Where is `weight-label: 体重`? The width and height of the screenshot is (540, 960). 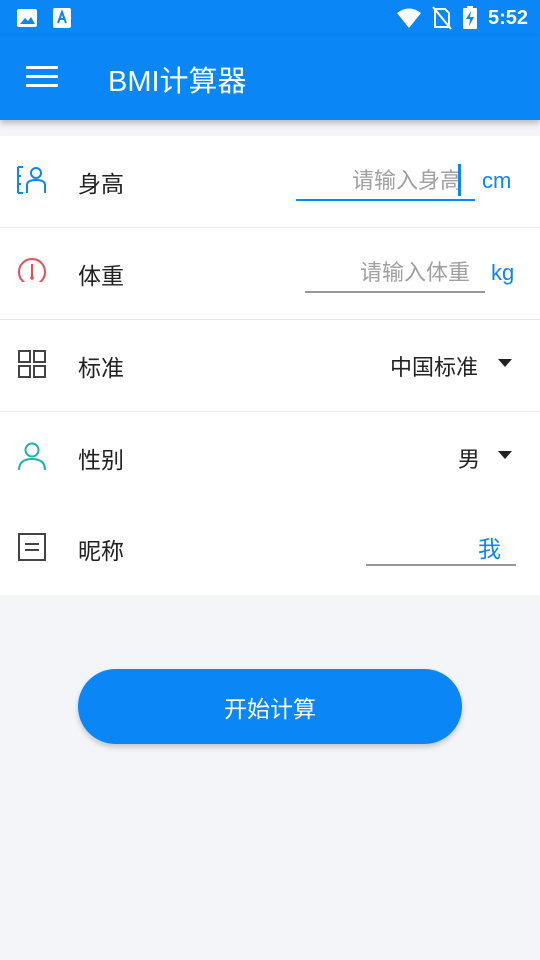
weight-label: 体重 is located at coordinates (101, 277).